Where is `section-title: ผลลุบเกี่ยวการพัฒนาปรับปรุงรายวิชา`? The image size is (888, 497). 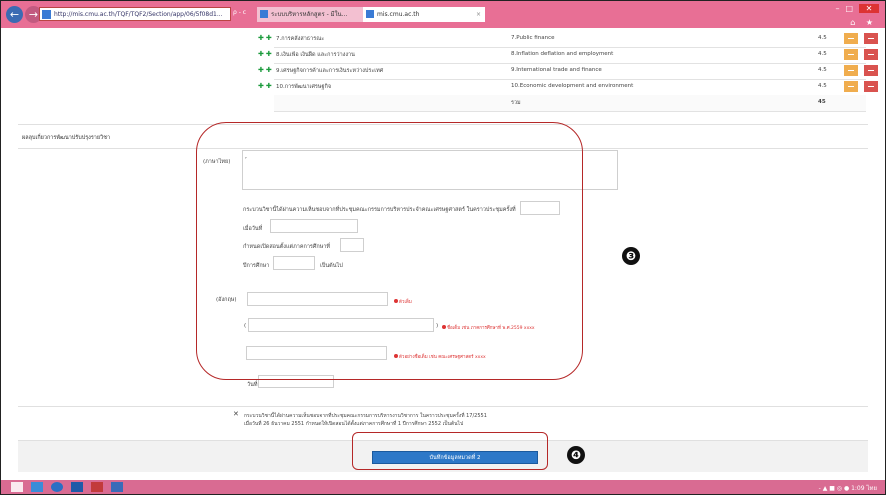 section-title: ผลลุบเกี่ยวการพัฒนาปรับปรุงรายวิชา is located at coordinates (66, 138).